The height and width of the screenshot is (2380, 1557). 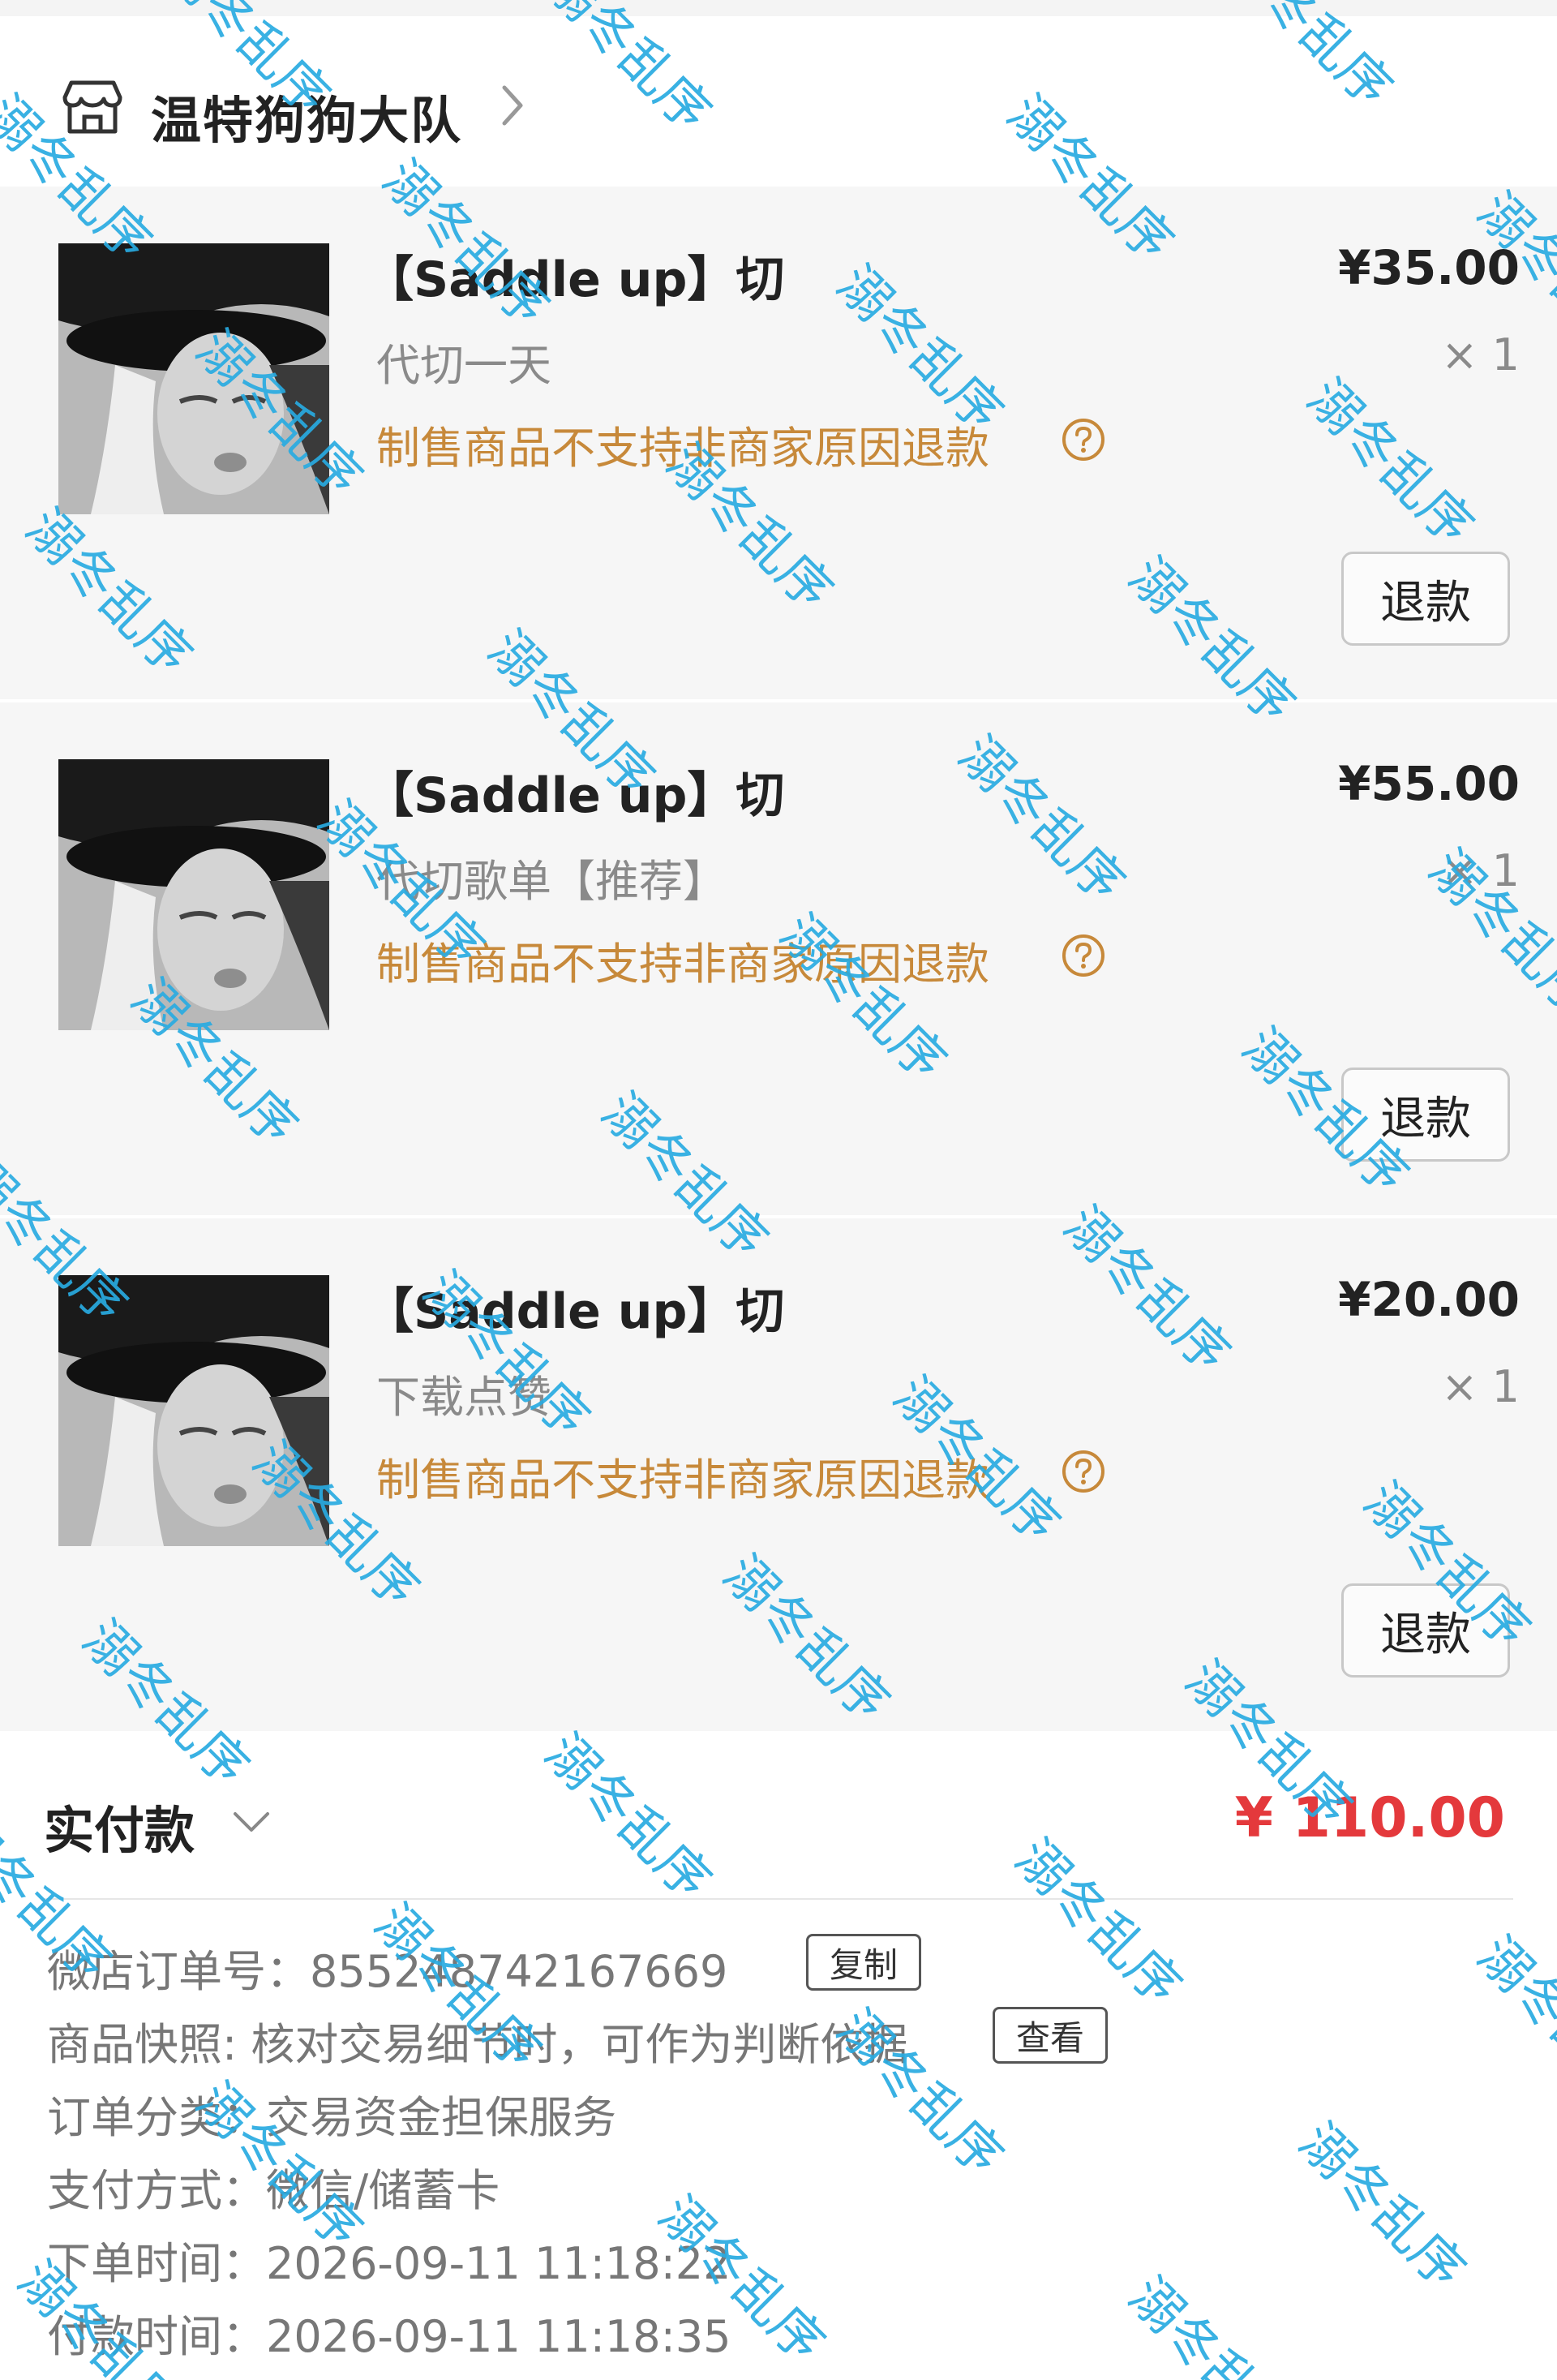 What do you see at coordinates (551, 881) in the screenshot?
I see `product-variant: 代切歌单【推荐】` at bounding box center [551, 881].